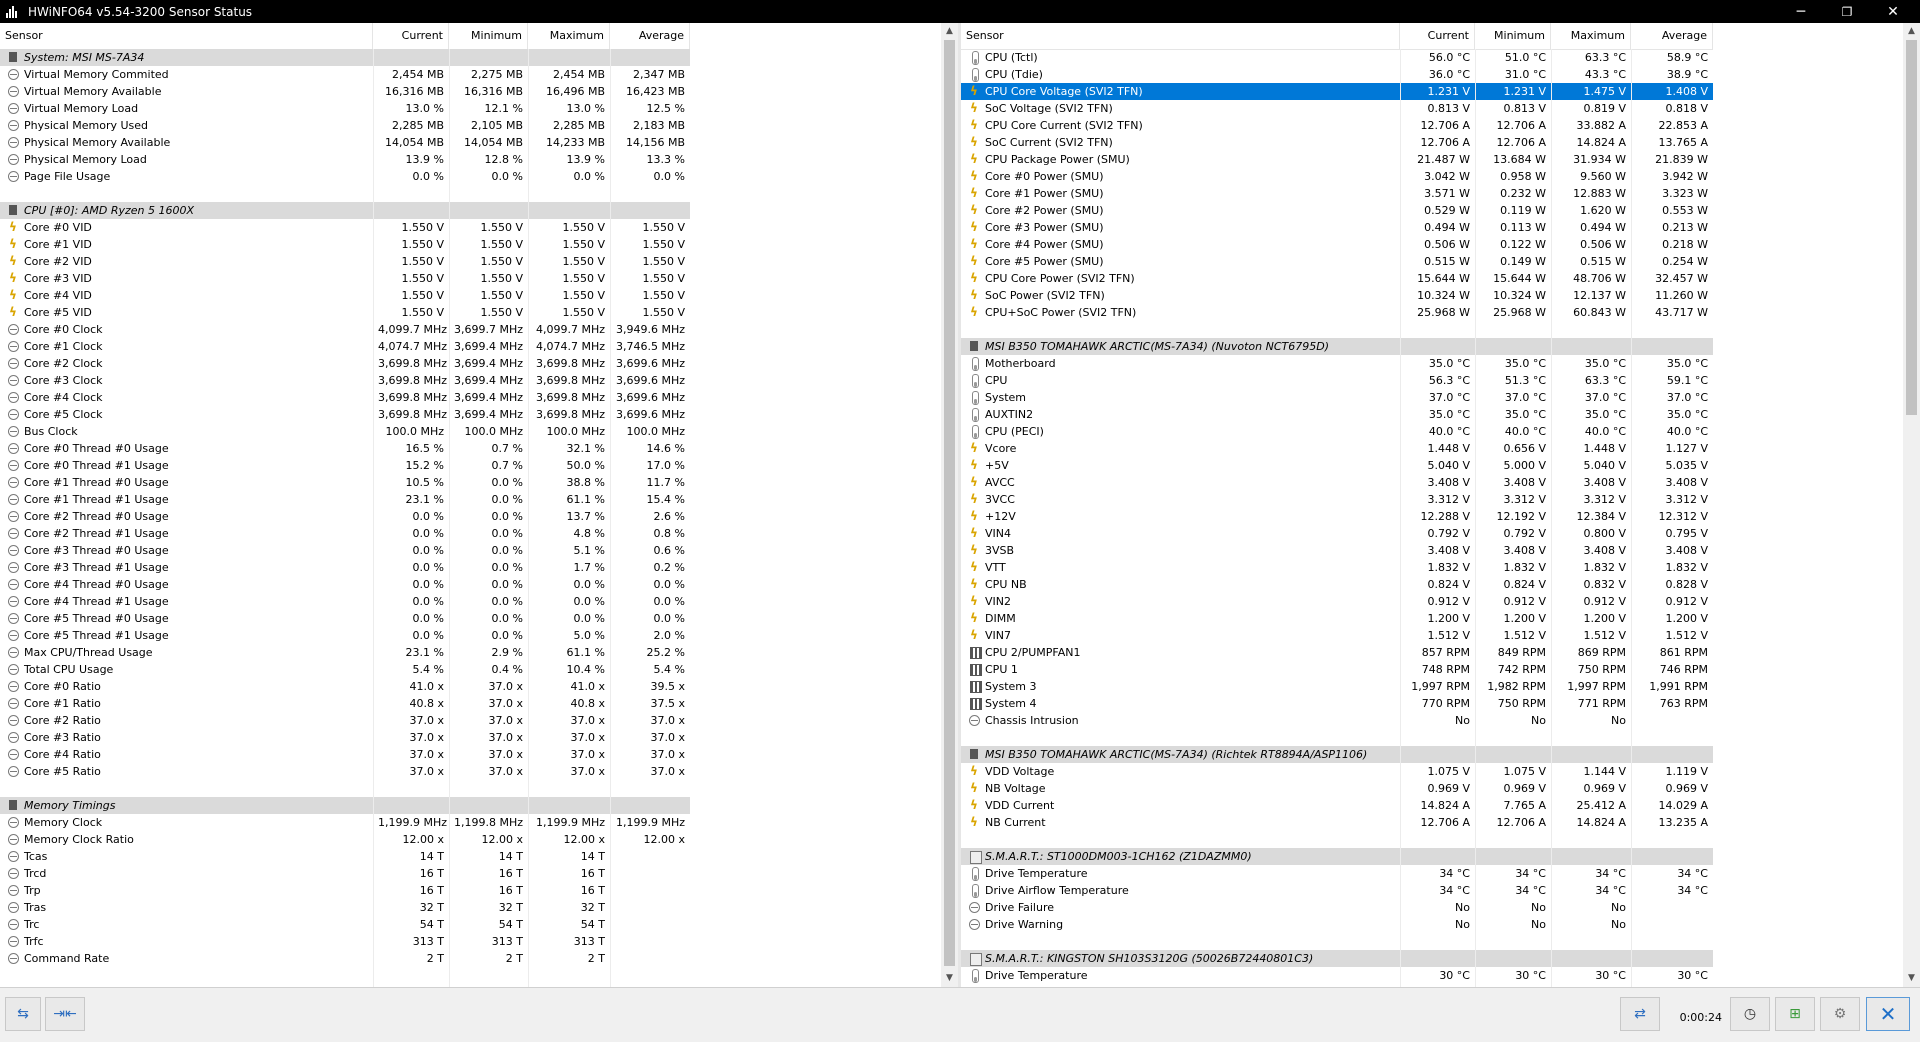  I want to click on sensor-row: ϟ VTT 1.832 V 1.832 V 1.832 V 1.832 V, so click(1337, 567).